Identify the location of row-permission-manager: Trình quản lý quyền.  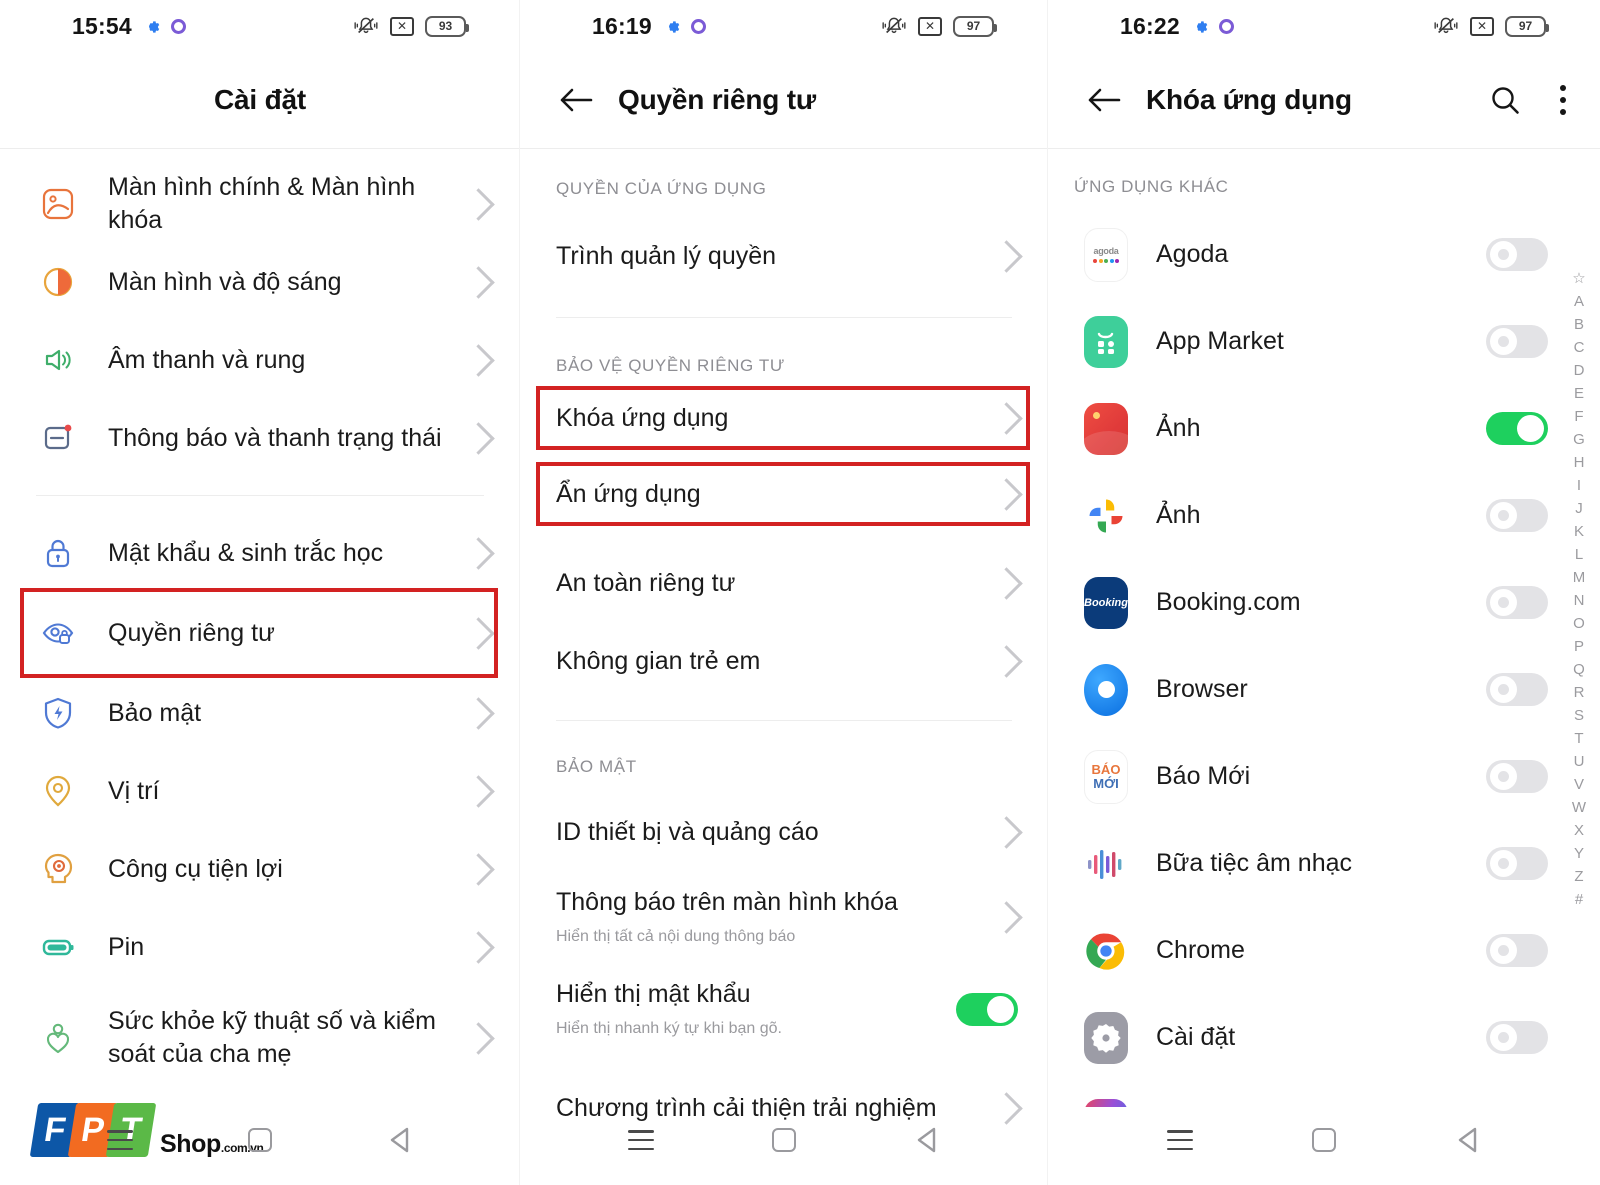
(784, 256).